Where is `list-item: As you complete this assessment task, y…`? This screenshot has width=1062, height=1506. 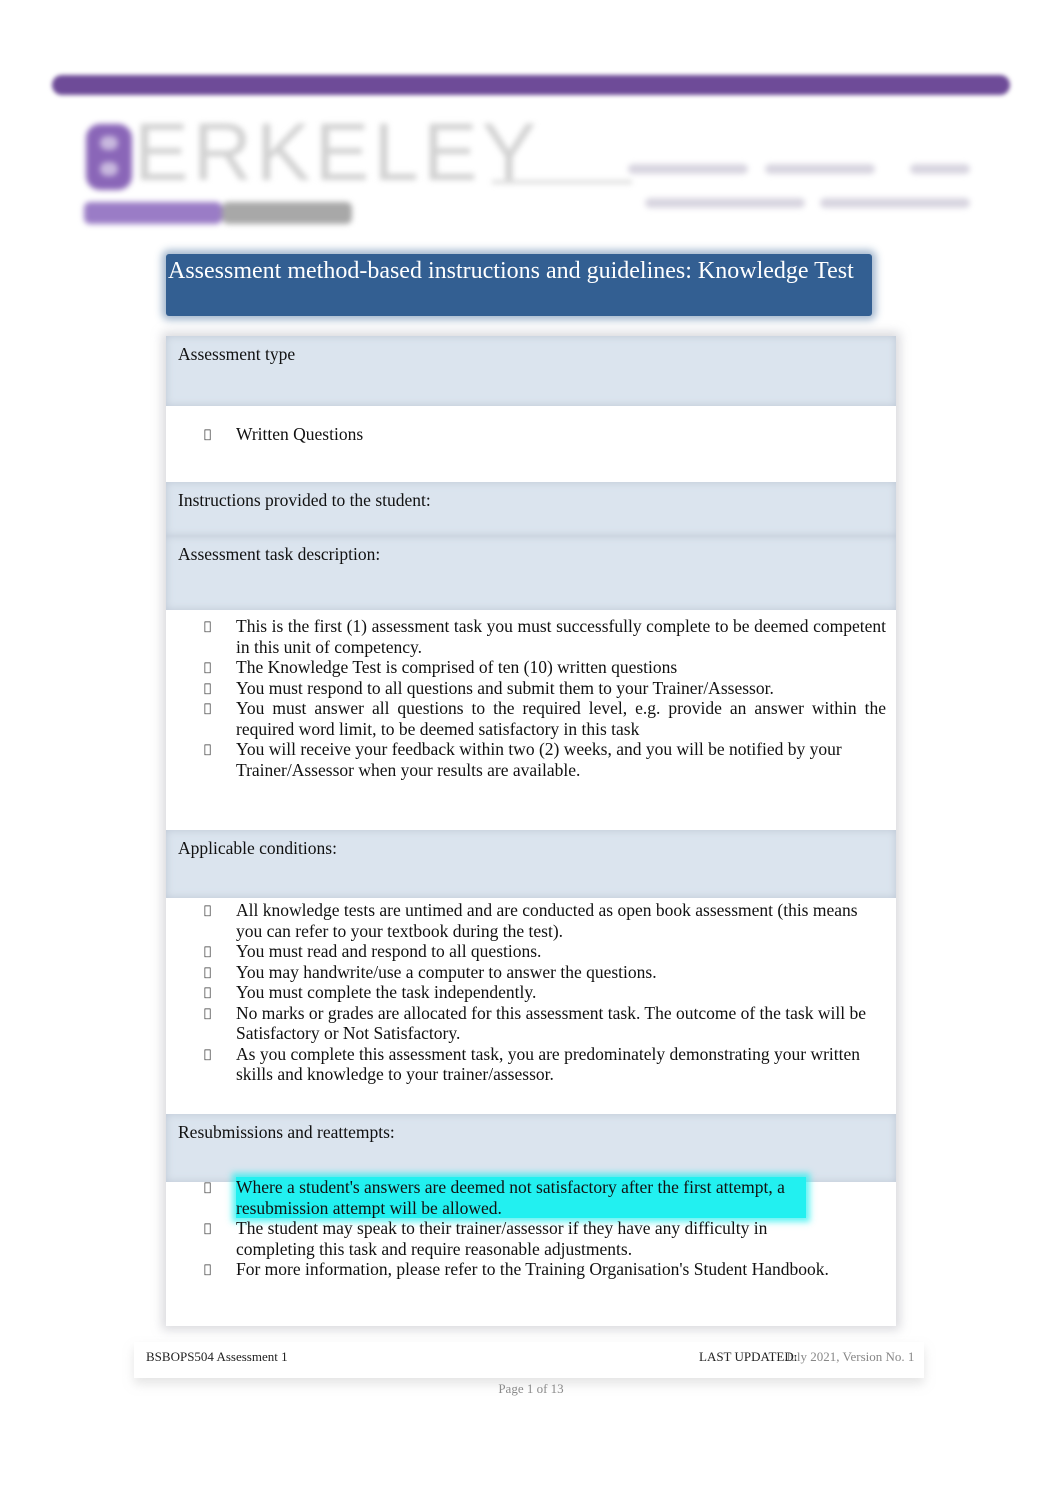
list-item: As you complete this assessment task, y… is located at coordinates (544, 1064).